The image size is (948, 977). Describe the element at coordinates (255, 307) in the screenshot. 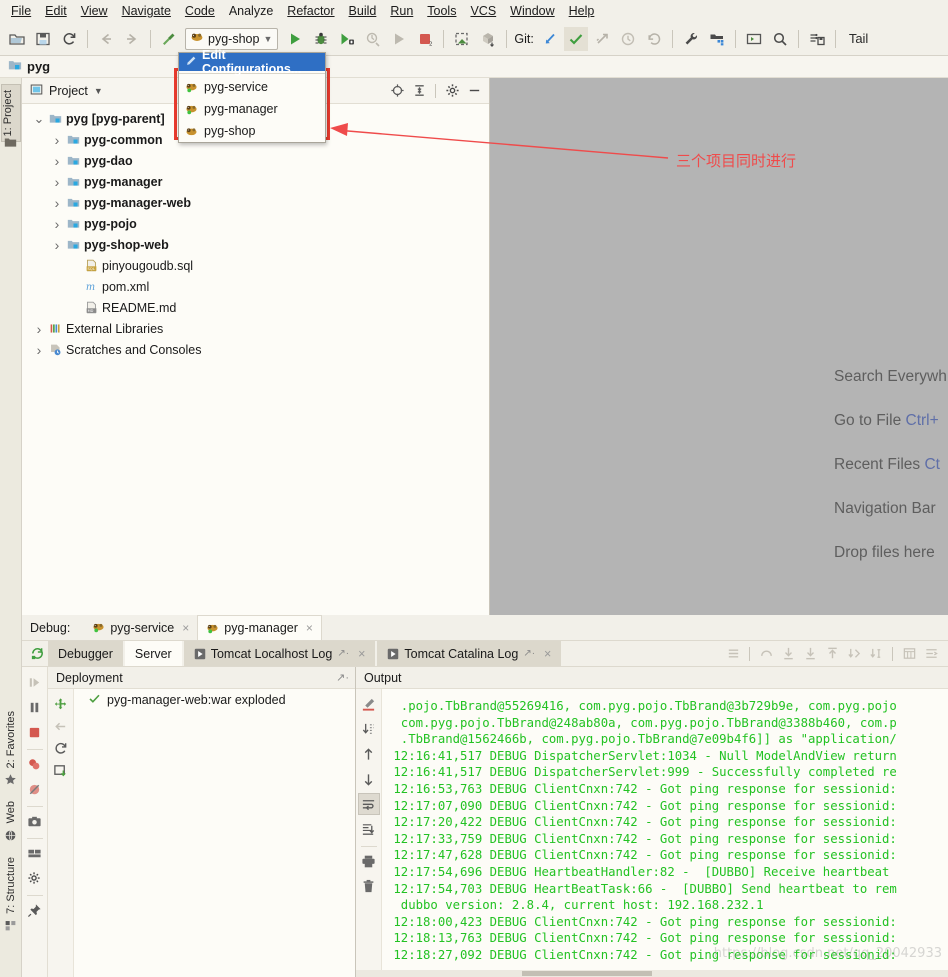

I see `tree-row: MD README.md` at that location.